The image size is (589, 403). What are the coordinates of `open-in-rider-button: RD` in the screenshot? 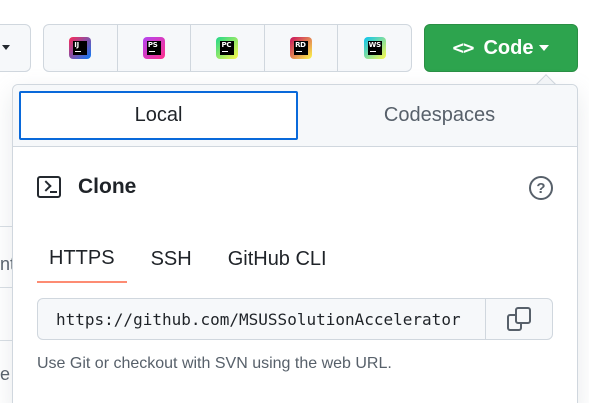 It's located at (302, 48).